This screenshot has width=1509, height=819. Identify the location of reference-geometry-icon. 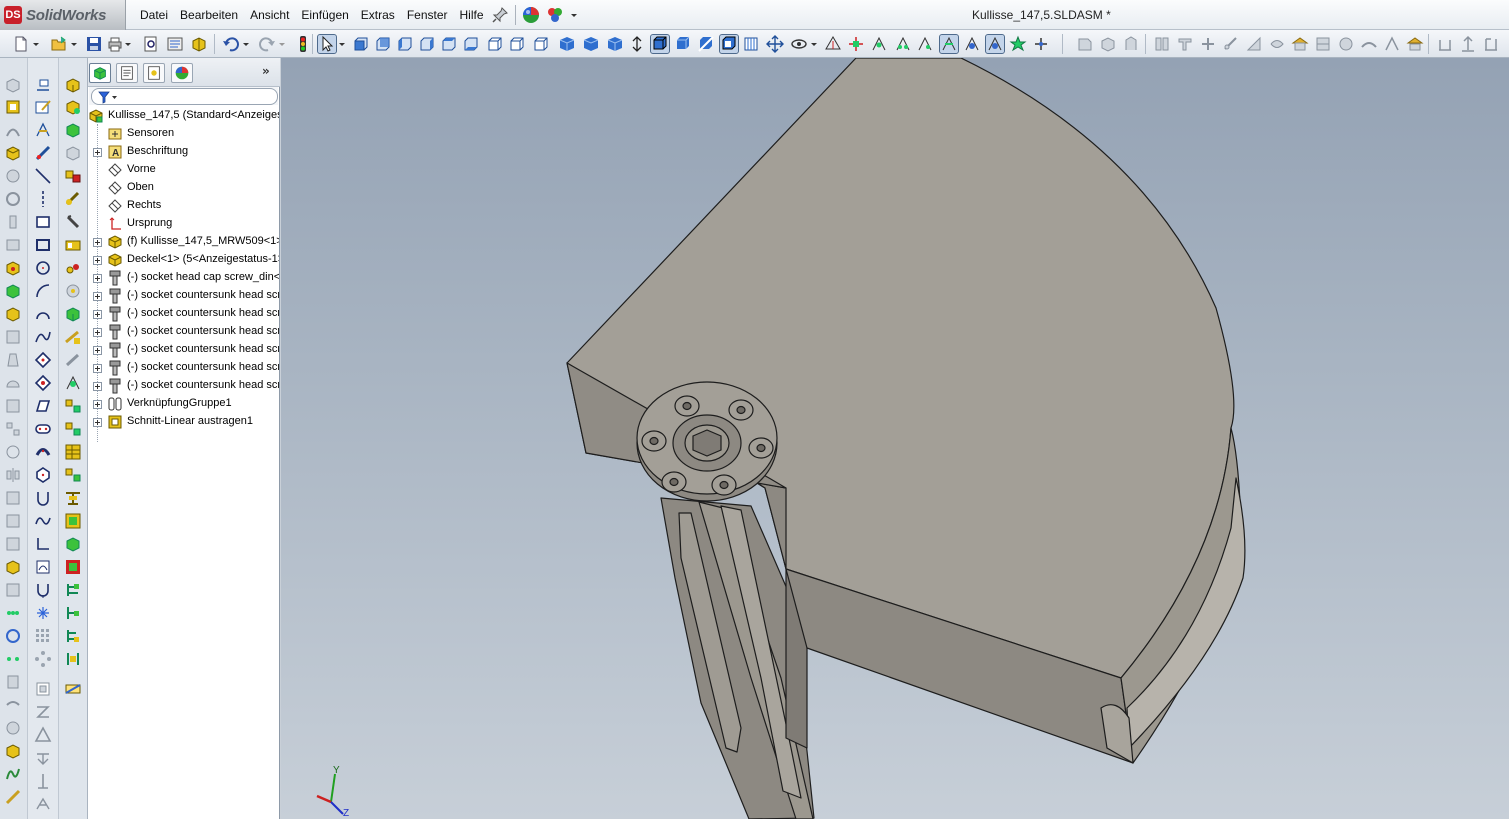
(1041, 44).